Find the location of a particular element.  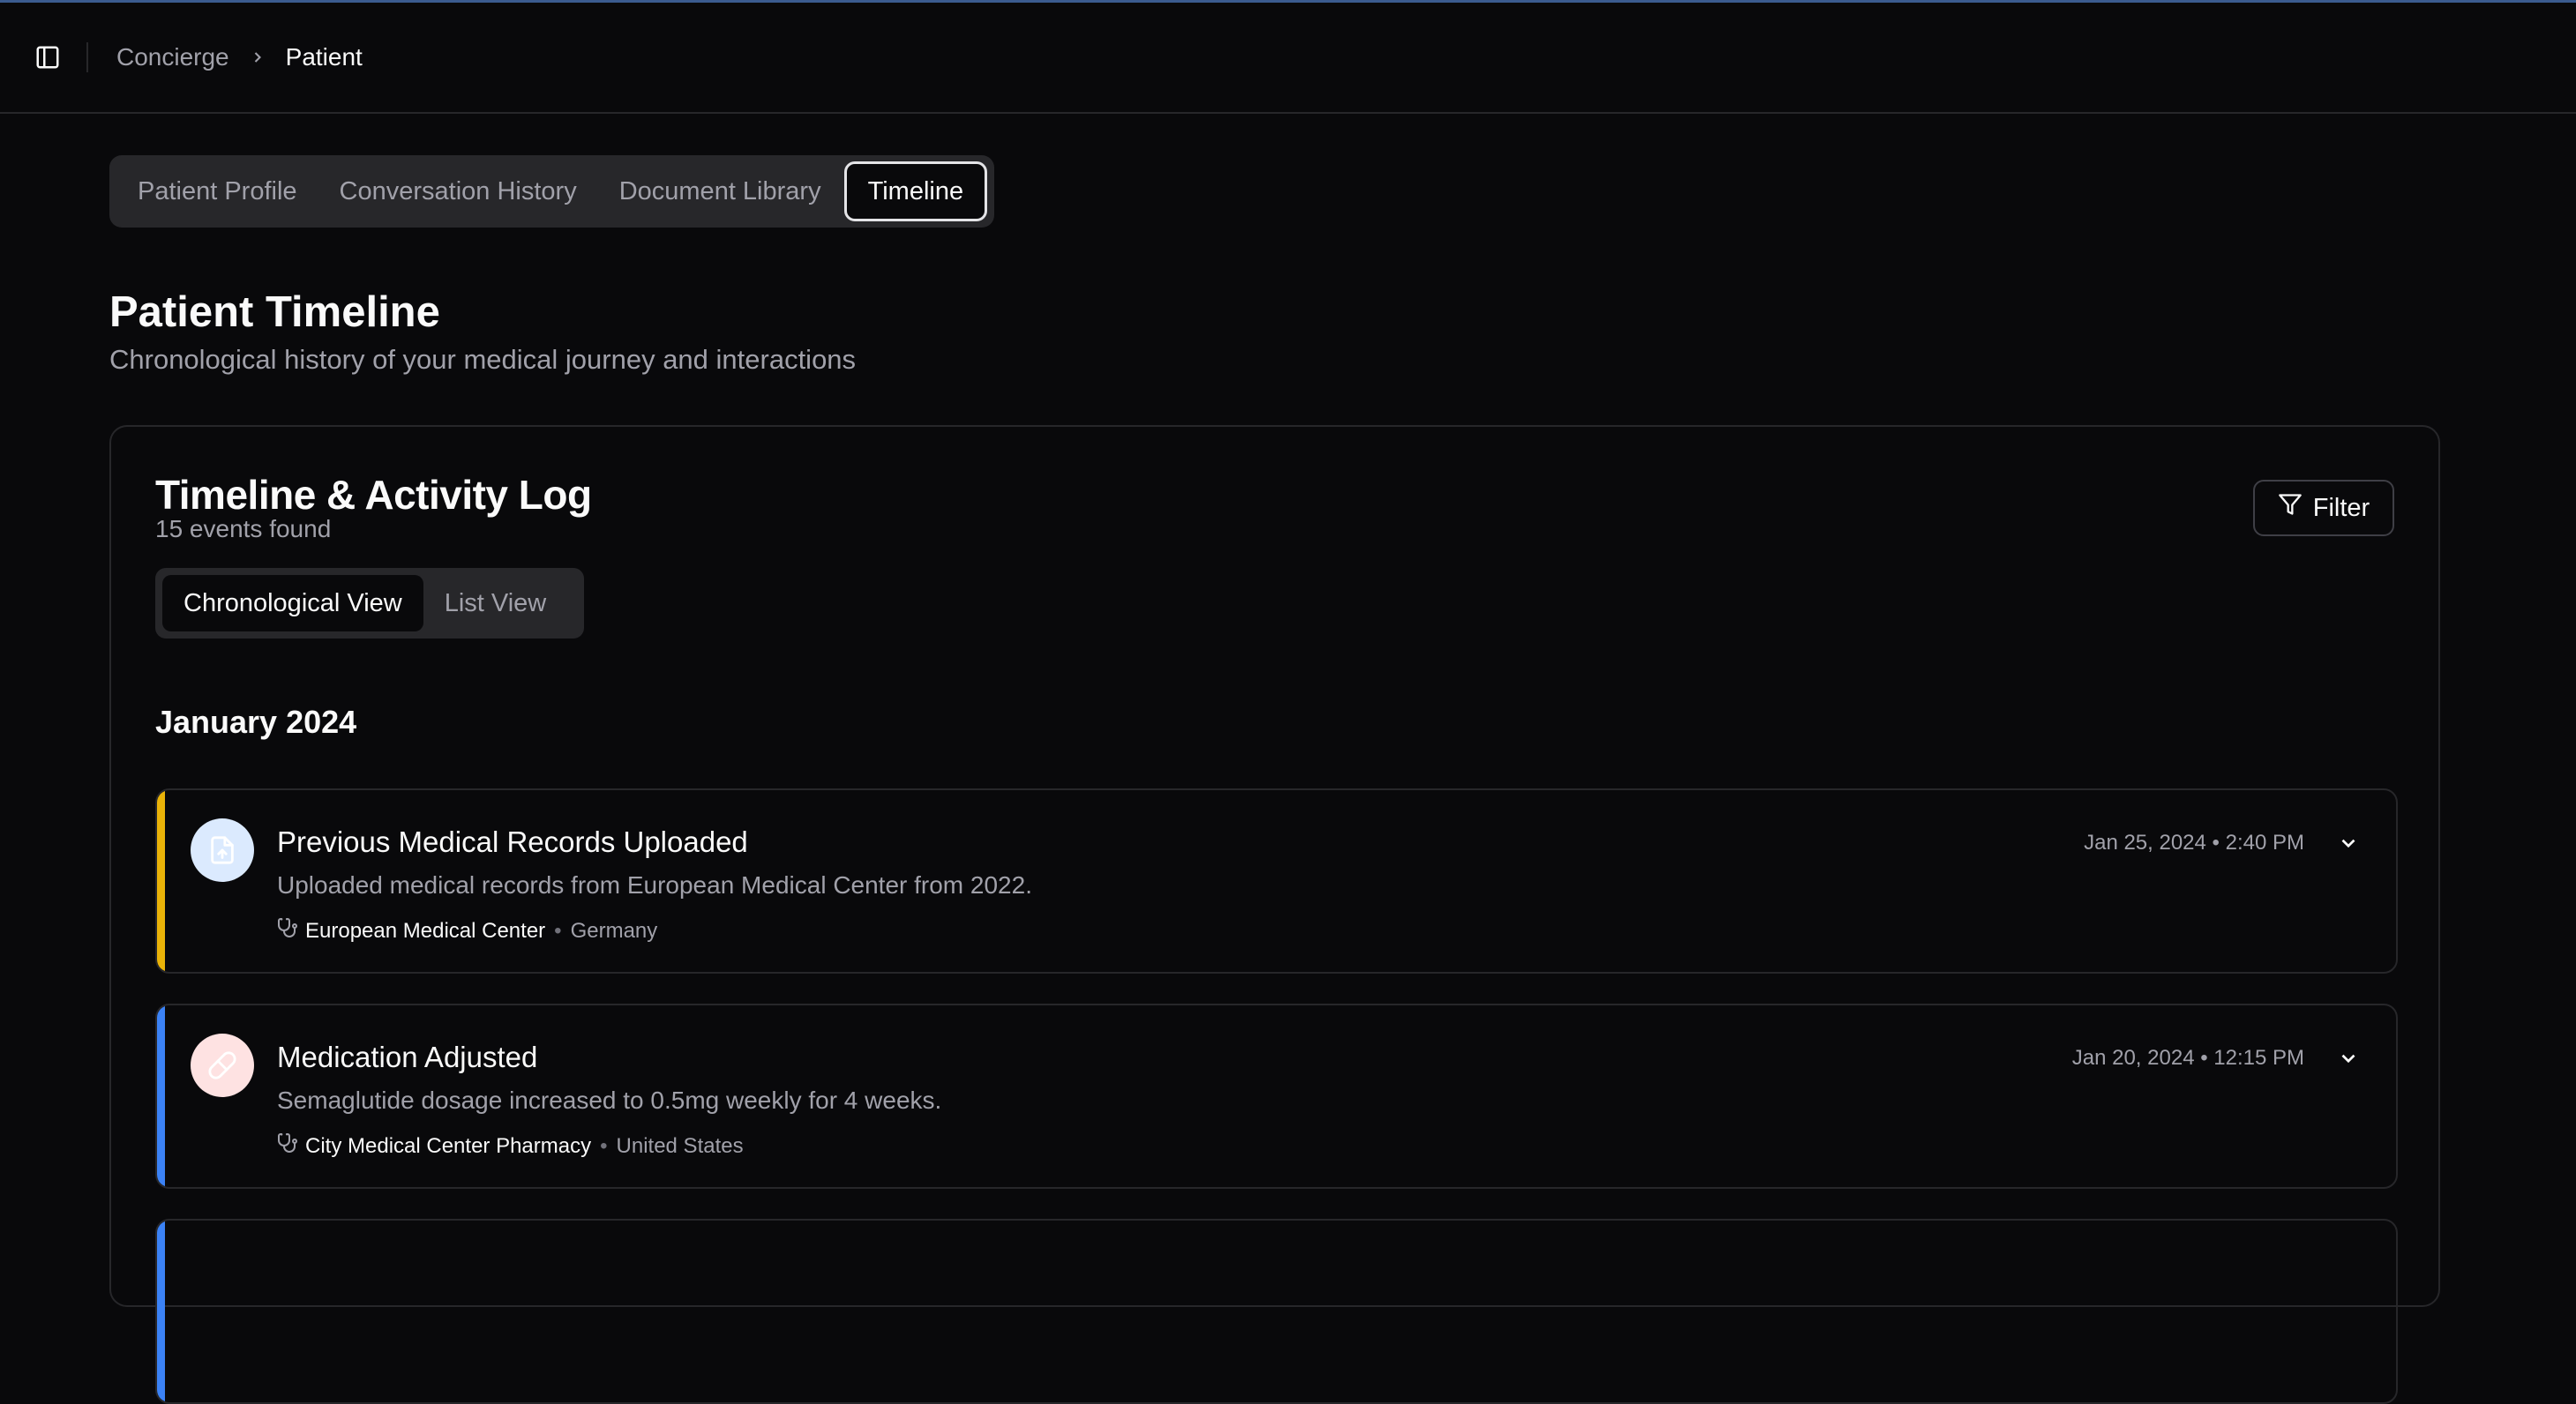

tab-timeline: Timeline is located at coordinates (916, 191).